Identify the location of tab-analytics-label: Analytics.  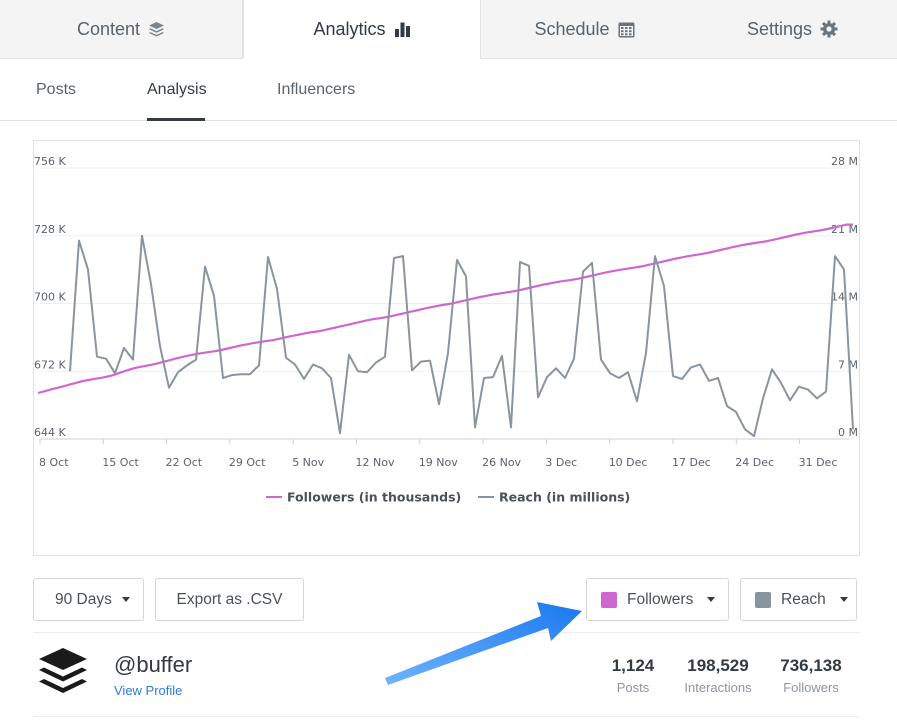
(349, 29).